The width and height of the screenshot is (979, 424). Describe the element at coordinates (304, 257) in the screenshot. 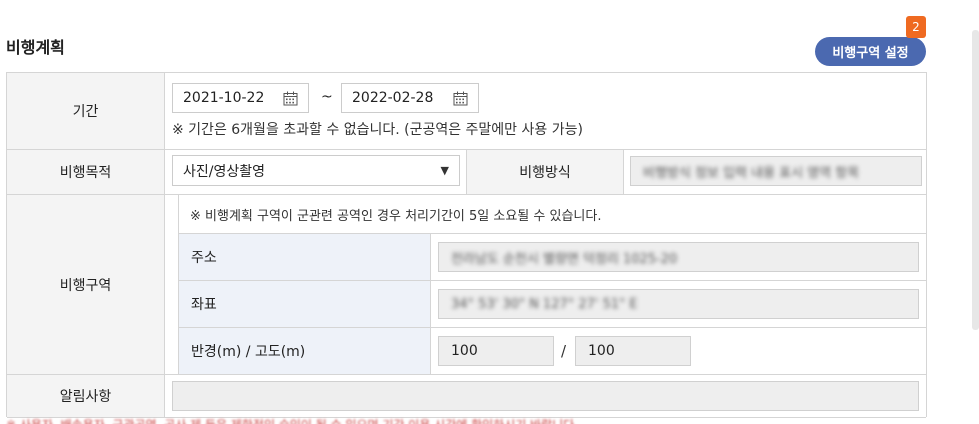

I see `address-label: 주소` at that location.